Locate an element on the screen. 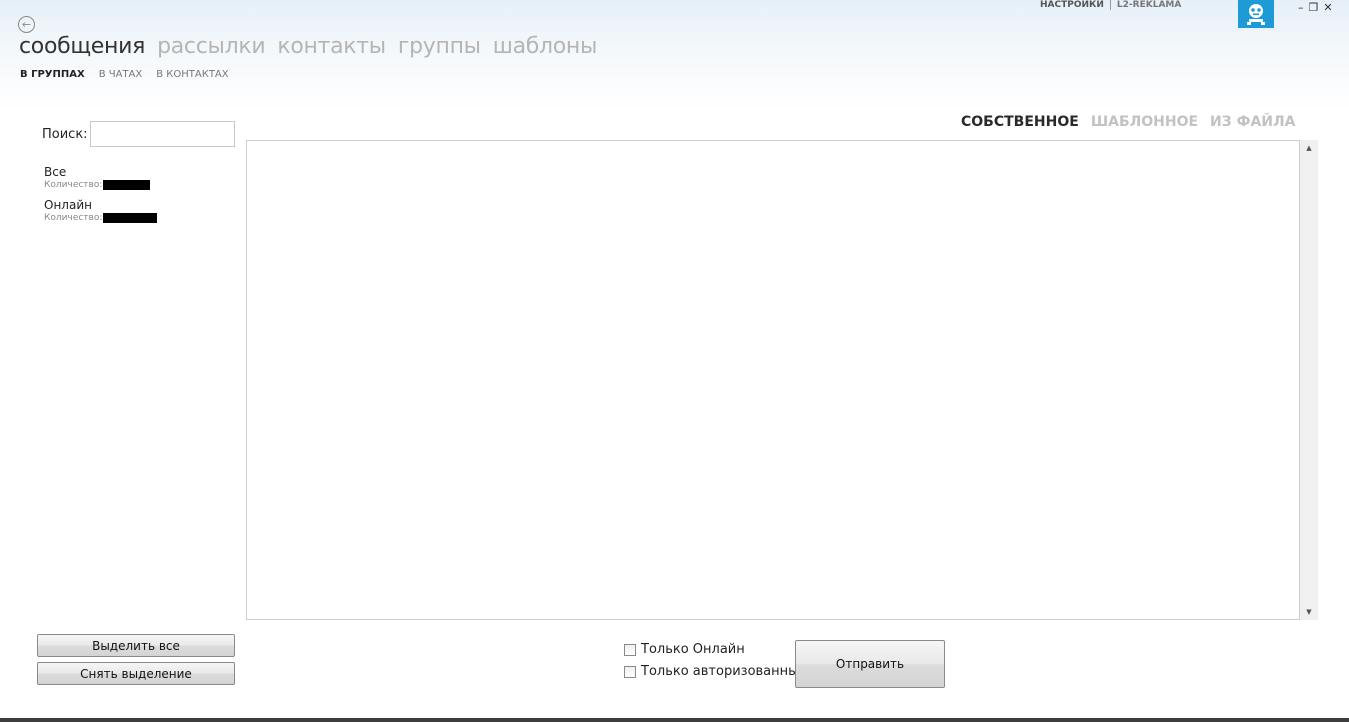 The image size is (1349, 722). only-authorized-checkbox is located at coordinates (630, 671).